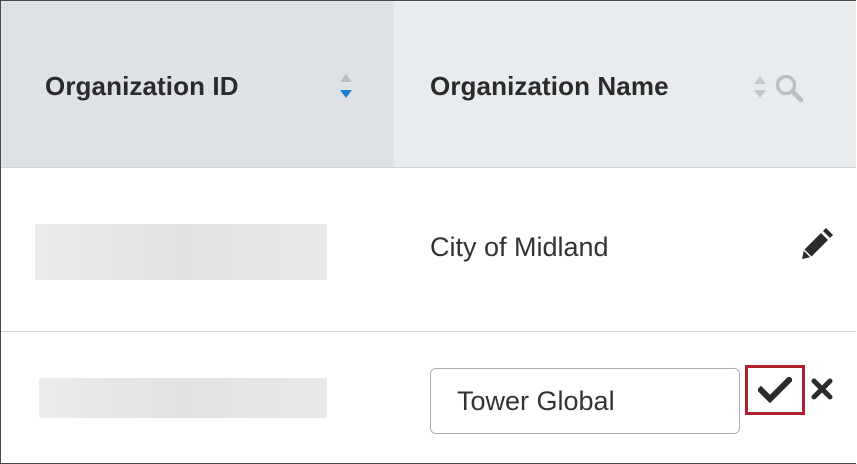  What do you see at coordinates (549, 86) in the screenshot?
I see `column-label-organization-name: Organization Name` at bounding box center [549, 86].